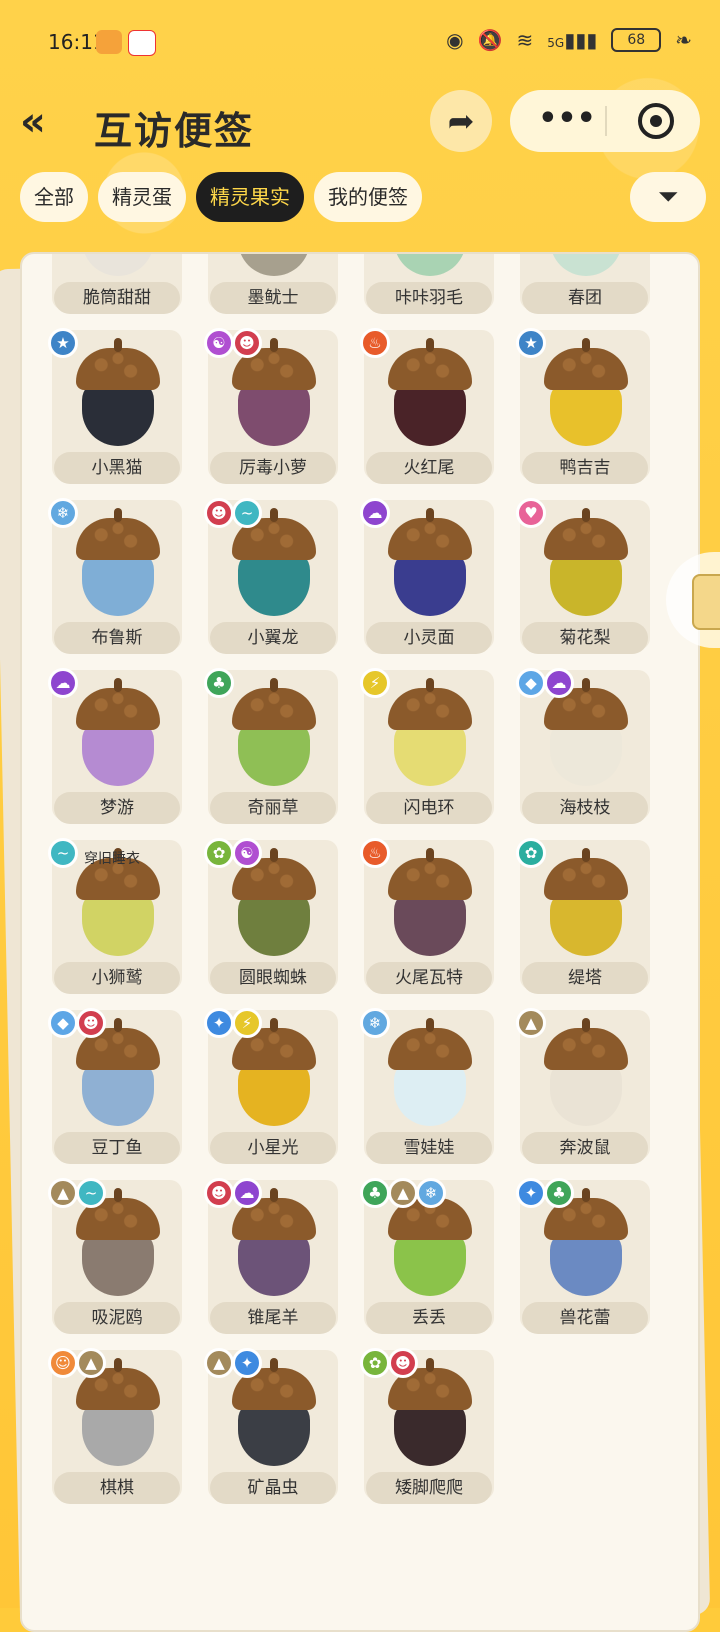 Image resolution: width=720 pixels, height=1632 pixels. Describe the element at coordinates (375, 853) in the screenshot. I see `element-type-icon: ♨` at that location.